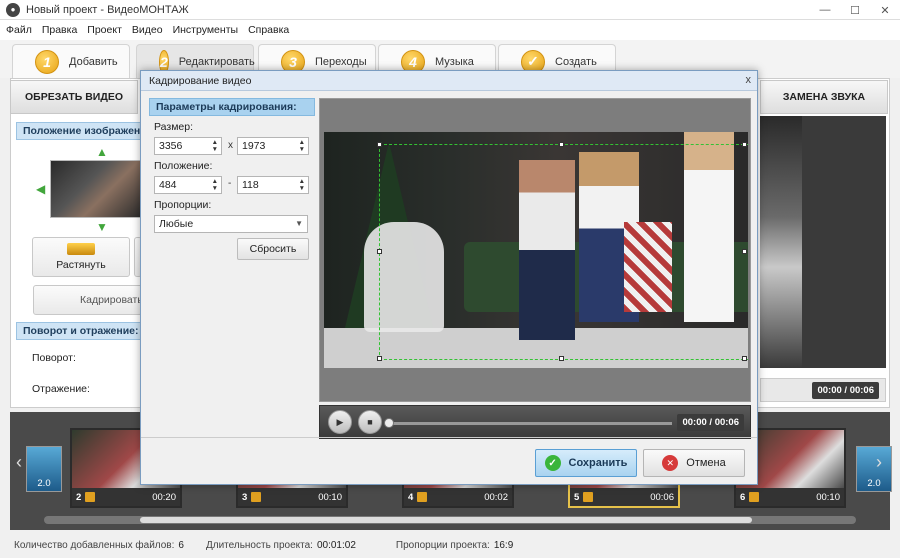  What do you see at coordinates (268, 30) in the screenshot?
I see `menu-help: Справка` at bounding box center [268, 30].